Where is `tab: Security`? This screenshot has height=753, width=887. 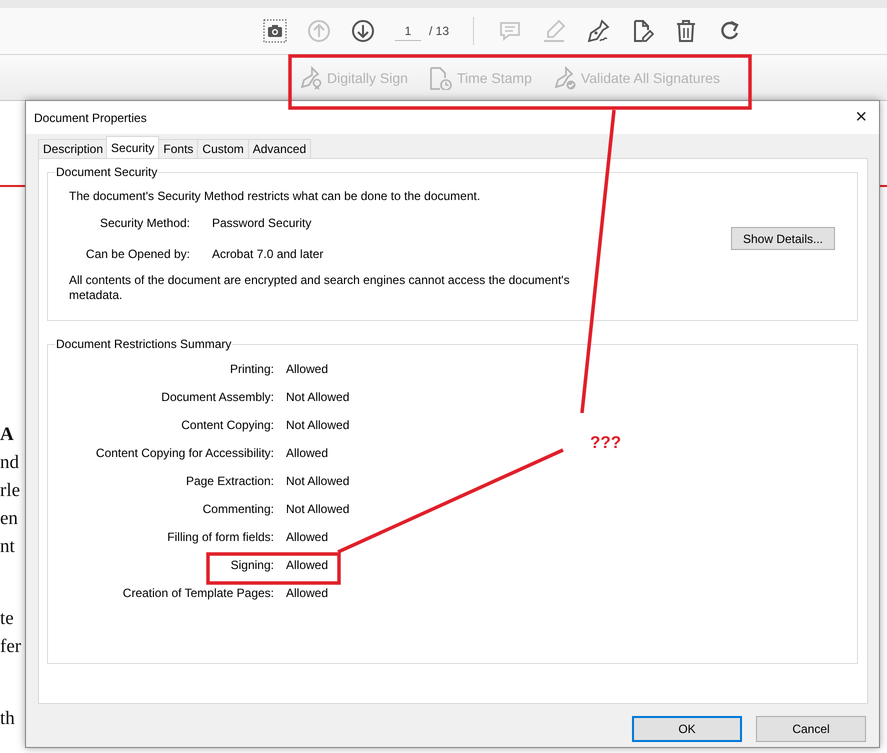
tab: Security is located at coordinates (133, 147).